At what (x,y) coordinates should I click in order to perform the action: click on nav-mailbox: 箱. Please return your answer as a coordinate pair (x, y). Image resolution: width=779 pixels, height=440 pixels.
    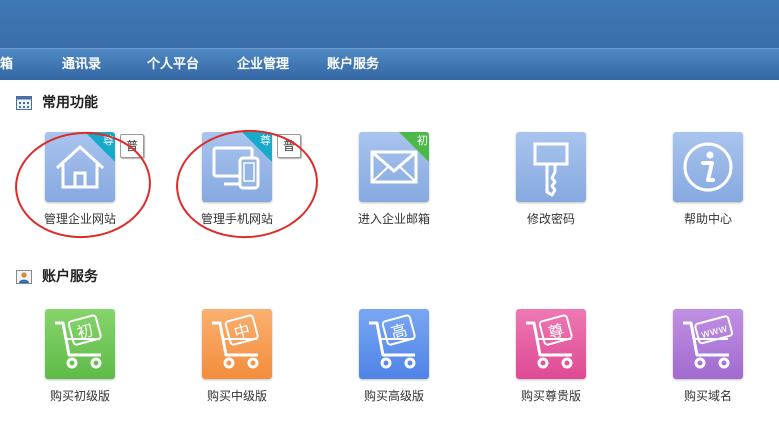
    Looking at the image, I should click on (6, 64).